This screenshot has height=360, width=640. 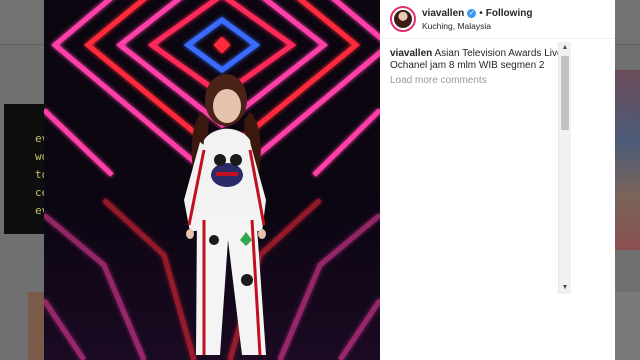 What do you see at coordinates (477, 26) in the screenshot?
I see `post-location: Kuching, Malaysia` at bounding box center [477, 26].